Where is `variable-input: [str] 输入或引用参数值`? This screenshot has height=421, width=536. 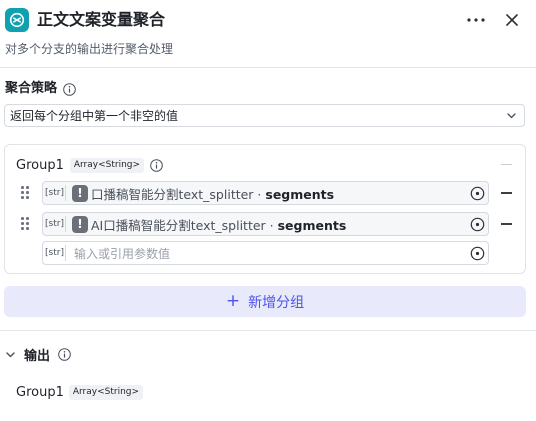 variable-input: [str] 输入或引用参数值 is located at coordinates (265, 253).